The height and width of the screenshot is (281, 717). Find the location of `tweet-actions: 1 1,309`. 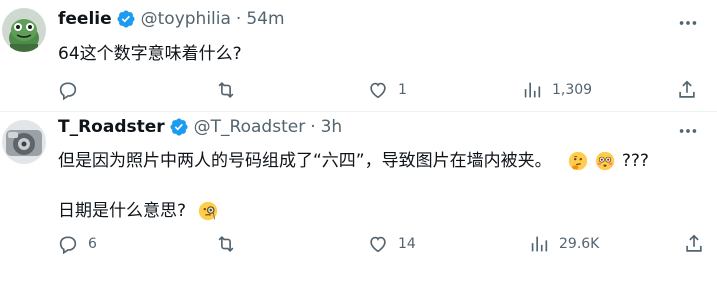

tweet-actions: 1 1,309 is located at coordinates (358, 91).